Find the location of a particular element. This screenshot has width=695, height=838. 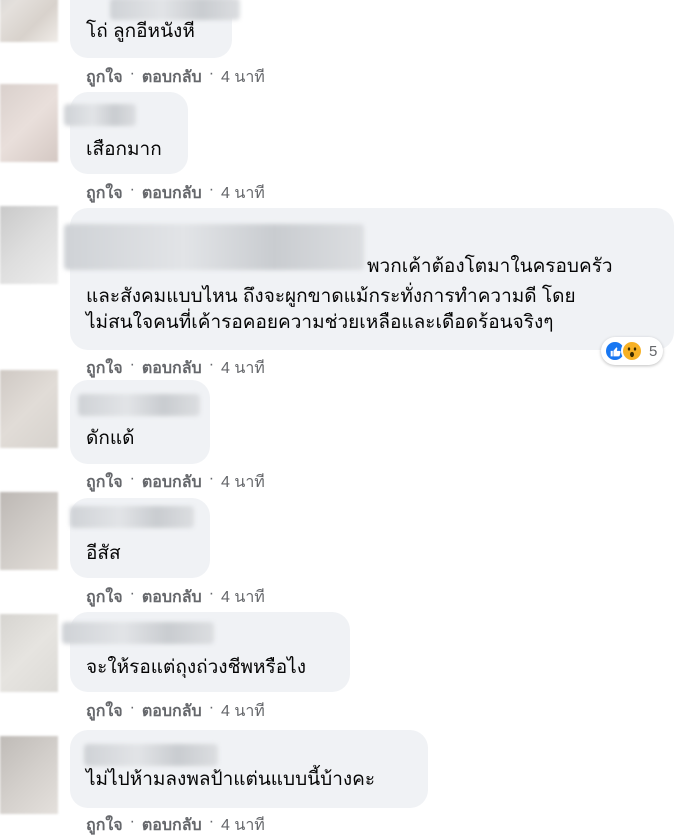

comment-text-line: พวกเค้าต้องโตมาในครอบครัว is located at coordinates (490, 266).